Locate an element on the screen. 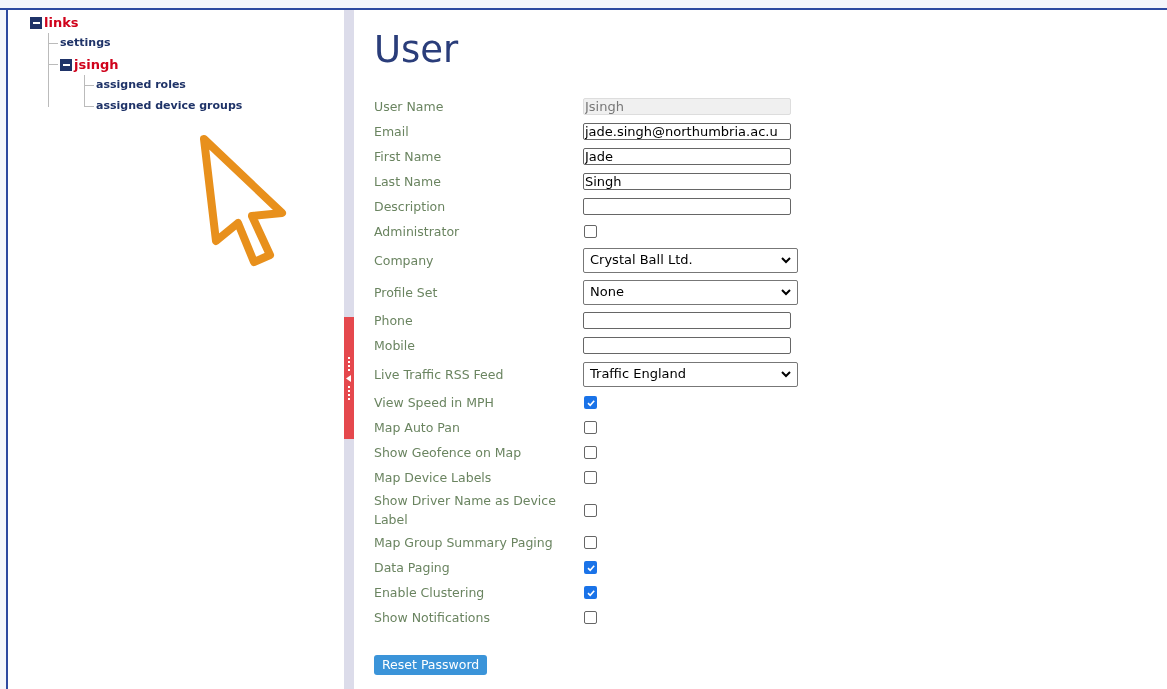 Image resolution: width=1167 pixels, height=689 pixels. field-label: Last Name is located at coordinates (408, 182).